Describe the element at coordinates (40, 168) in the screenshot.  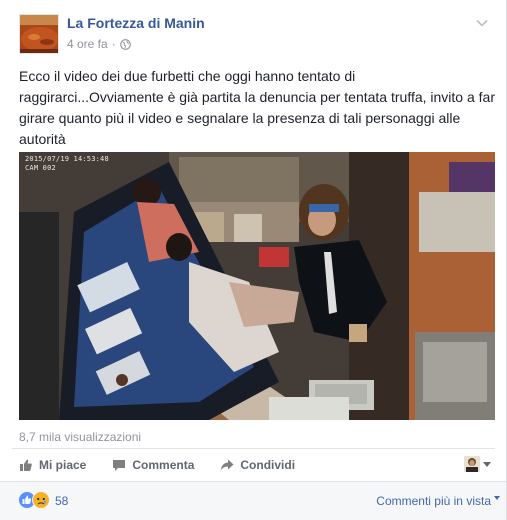
I see `camera-label: CAM 002` at that location.